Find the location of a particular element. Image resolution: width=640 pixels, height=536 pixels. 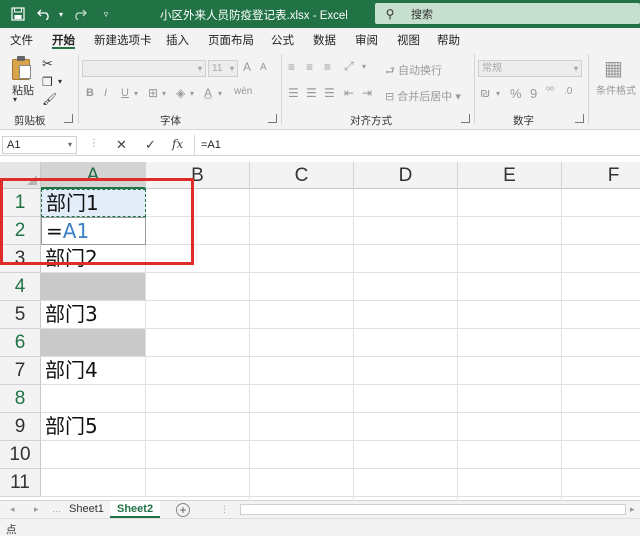

row-header-9: 9 is located at coordinates (20, 427).